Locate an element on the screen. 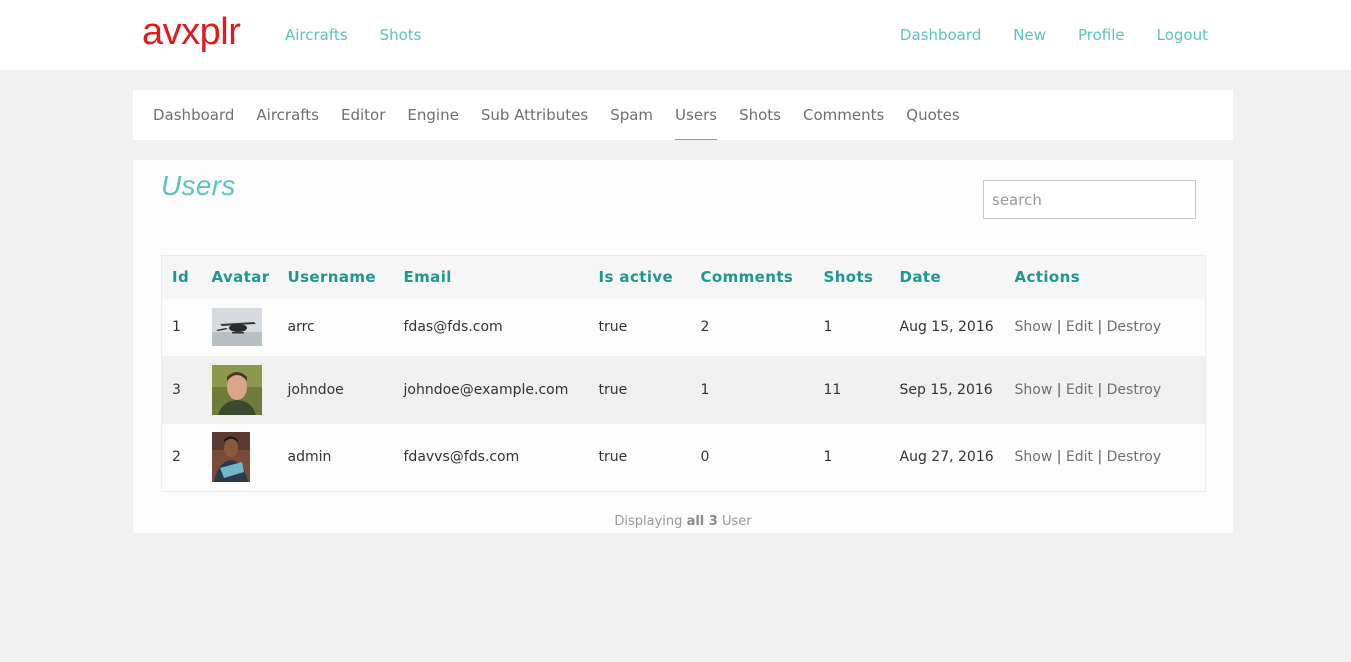 The width and height of the screenshot is (1351, 662). avatar-person-image is located at coordinates (230, 457).